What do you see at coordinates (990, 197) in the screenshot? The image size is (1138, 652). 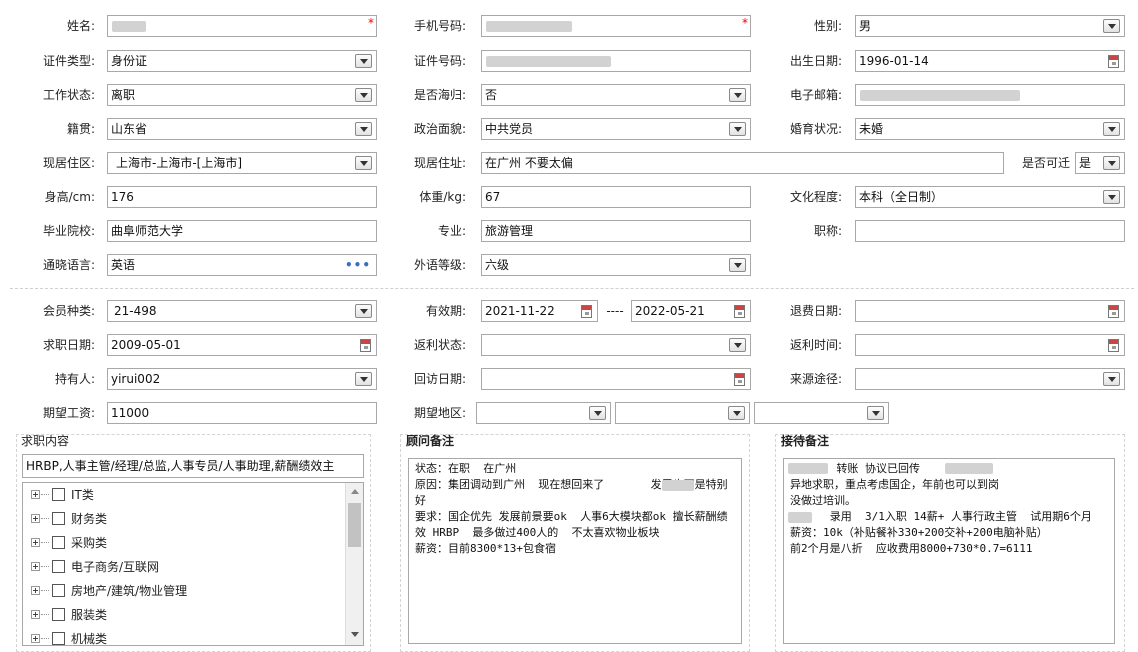 I see `education-select: 本科（全日制）` at bounding box center [990, 197].